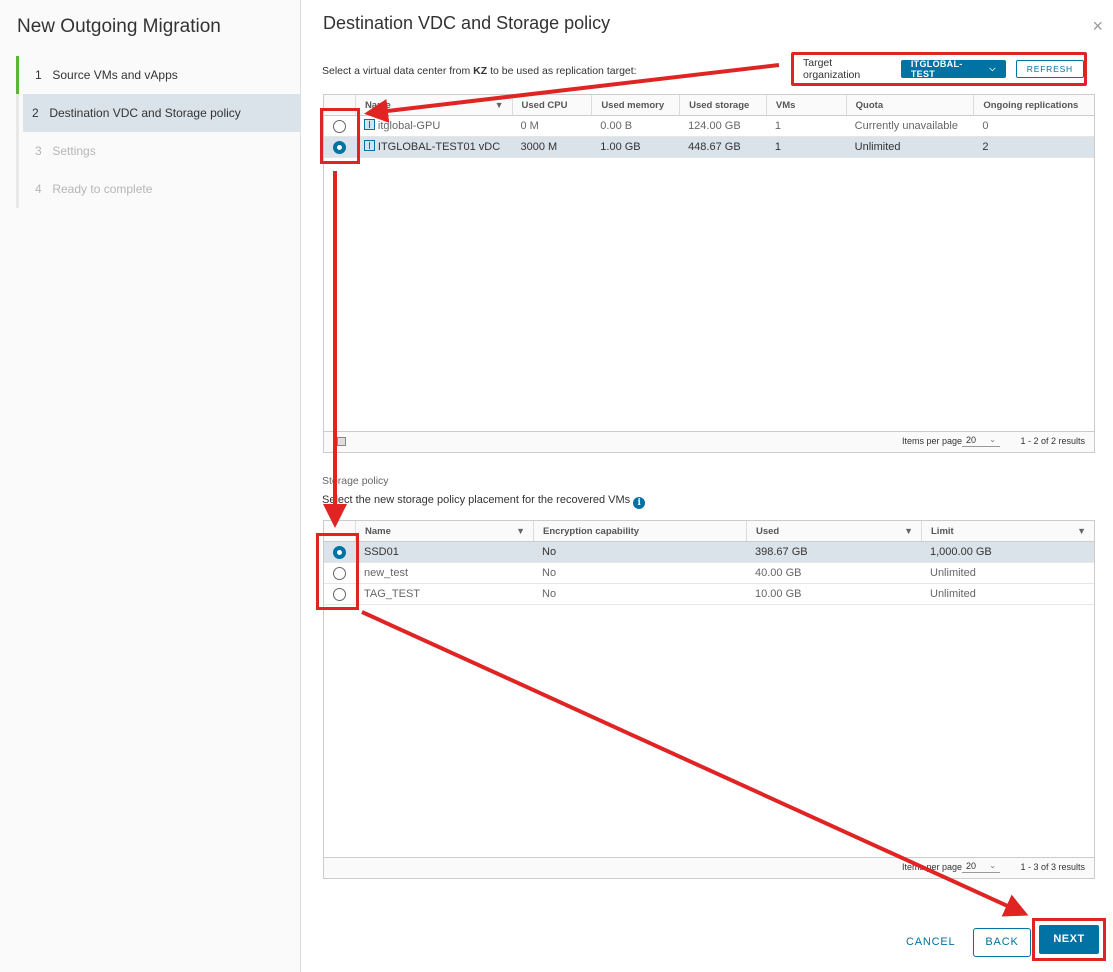 The height and width of the screenshot is (972, 1113). Describe the element at coordinates (467, 23) in the screenshot. I see `page-title: Destination VDC and Storage policy` at that location.